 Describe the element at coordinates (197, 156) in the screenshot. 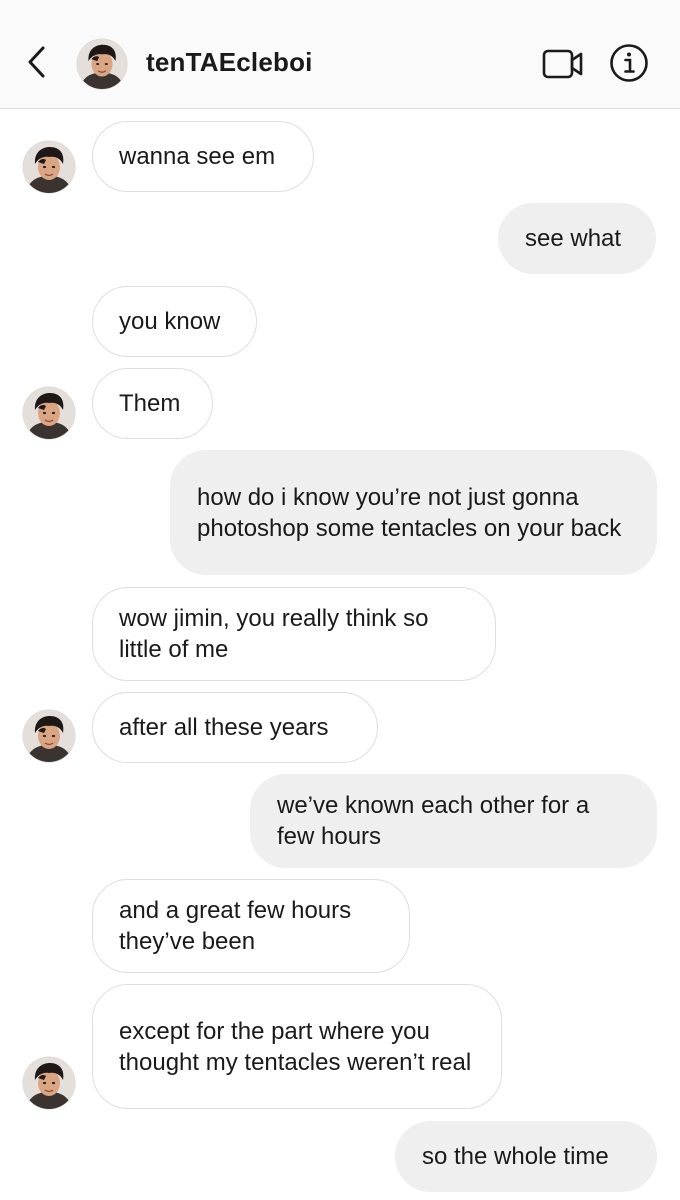

I see `message-text: wanna see em` at that location.